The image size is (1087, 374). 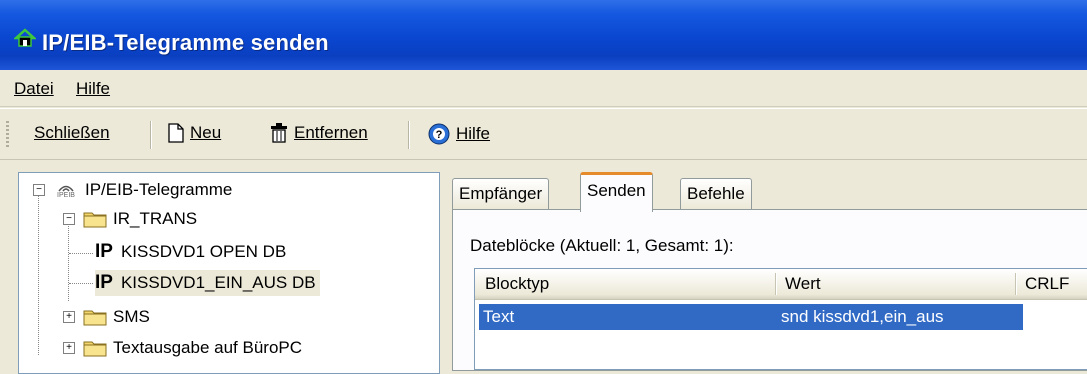 What do you see at coordinates (93, 89) in the screenshot?
I see `menu-hilfe: Hilfe` at bounding box center [93, 89].